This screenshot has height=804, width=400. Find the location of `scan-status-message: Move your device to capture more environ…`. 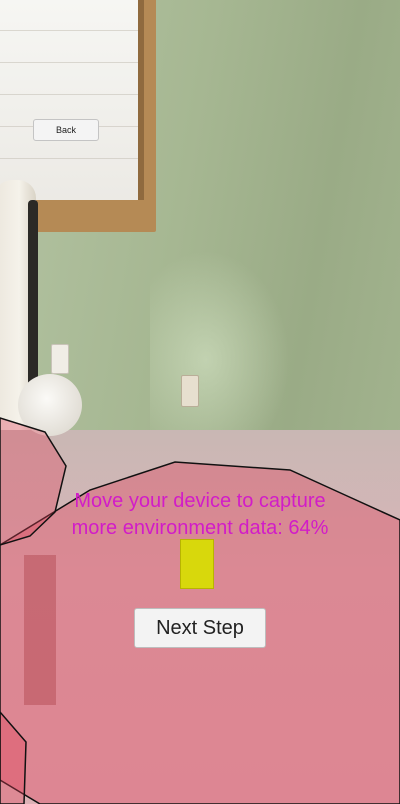

scan-status-message: Move your device to capture more environ… is located at coordinates (200, 515).